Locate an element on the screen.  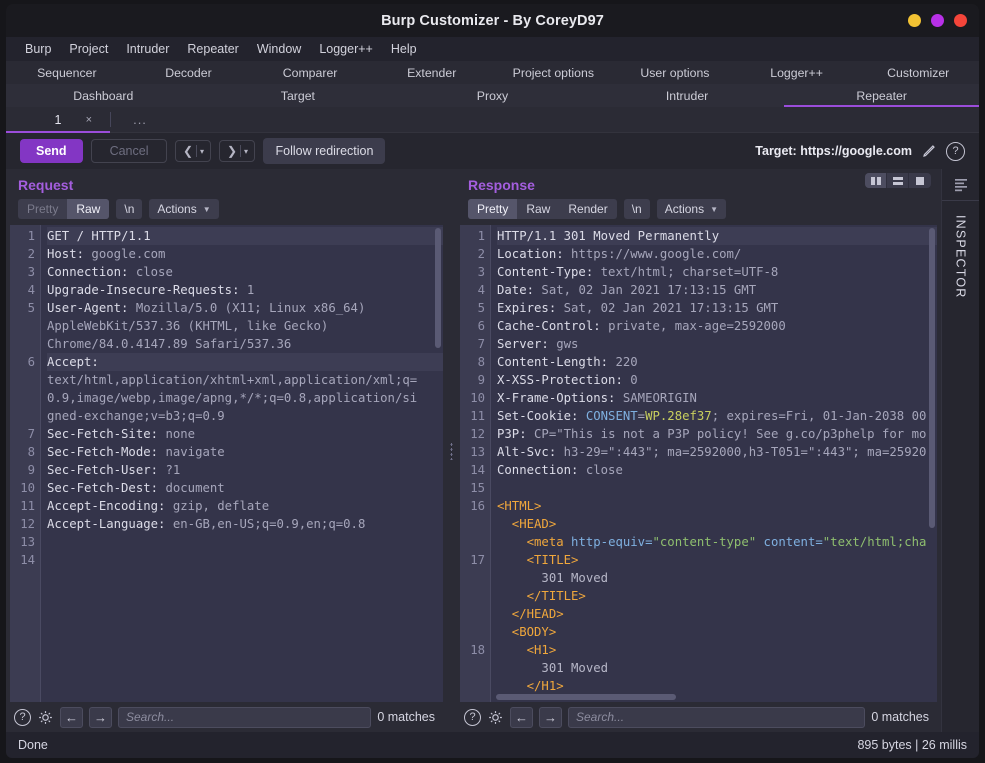
request-search-input is located at coordinates (245, 717).